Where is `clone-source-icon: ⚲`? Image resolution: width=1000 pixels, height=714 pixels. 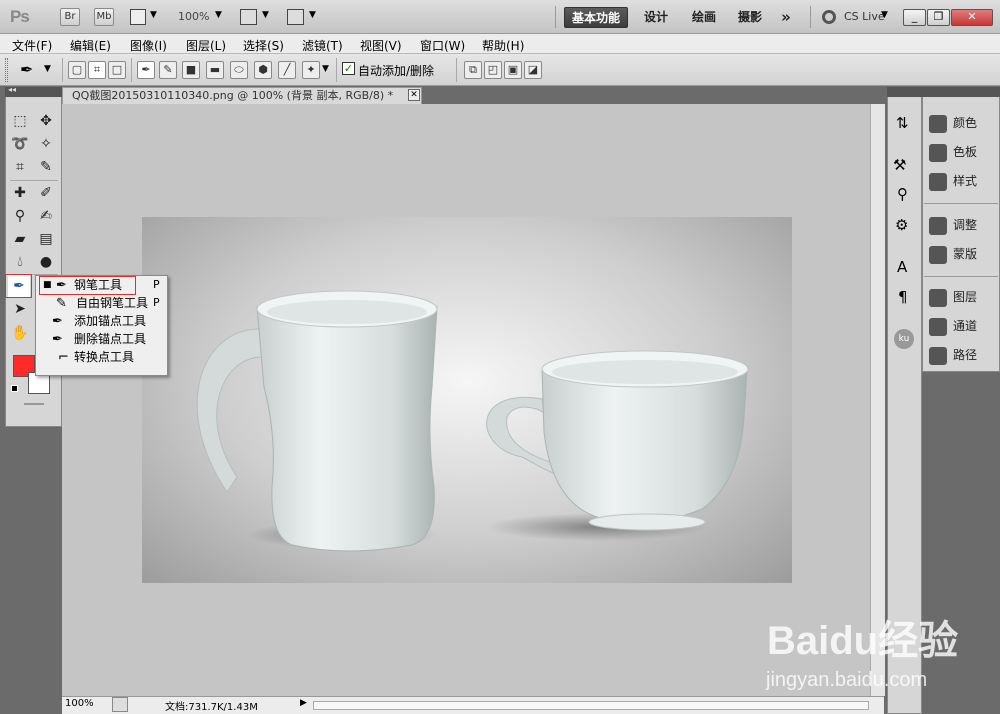 clone-source-icon: ⚲ is located at coordinates (902, 194).